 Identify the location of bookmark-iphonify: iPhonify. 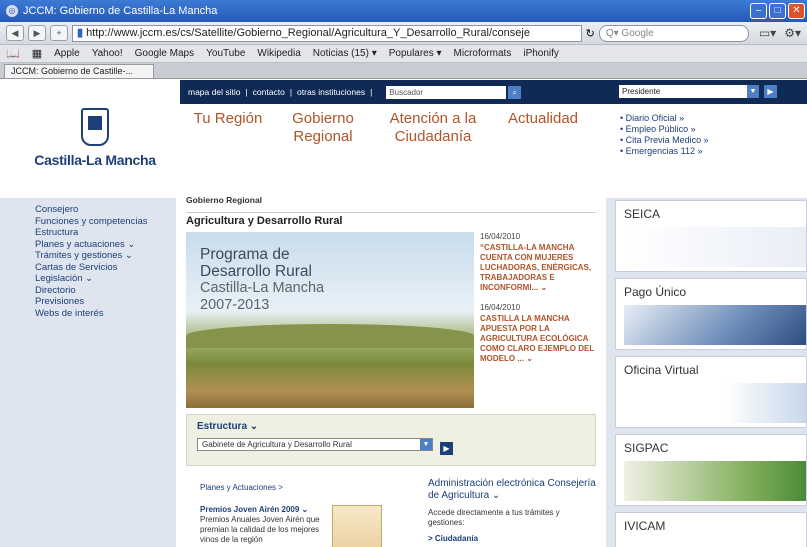
(541, 53).